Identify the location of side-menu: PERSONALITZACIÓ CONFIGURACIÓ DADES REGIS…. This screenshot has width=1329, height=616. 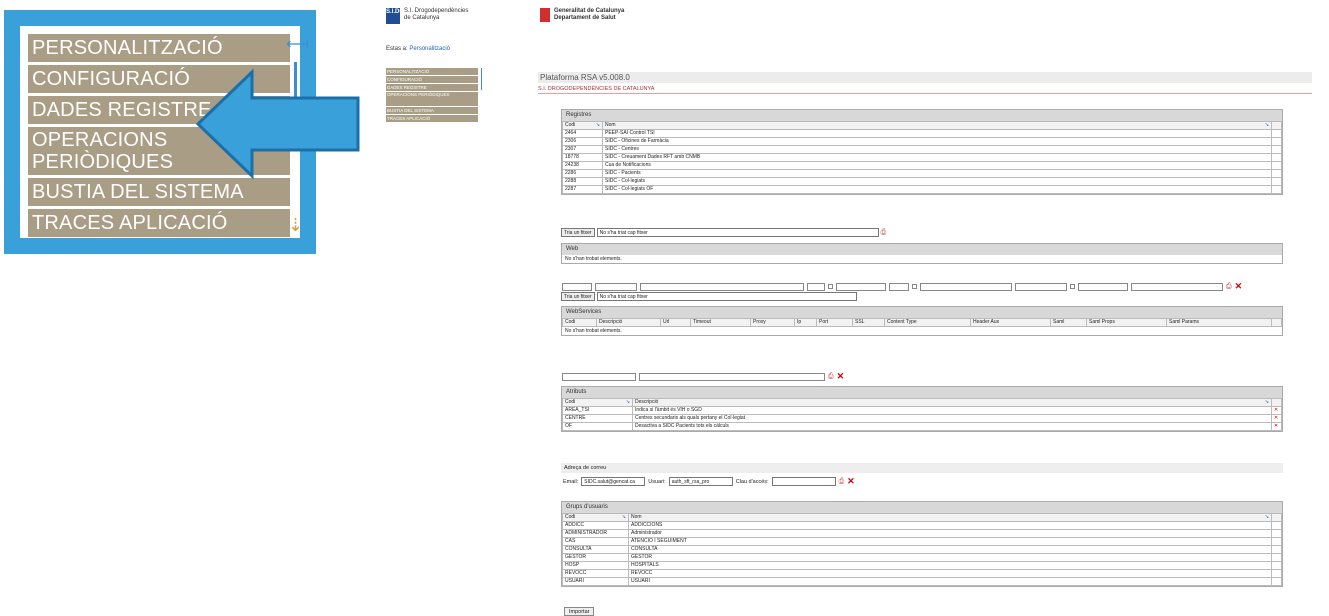
(432, 95).